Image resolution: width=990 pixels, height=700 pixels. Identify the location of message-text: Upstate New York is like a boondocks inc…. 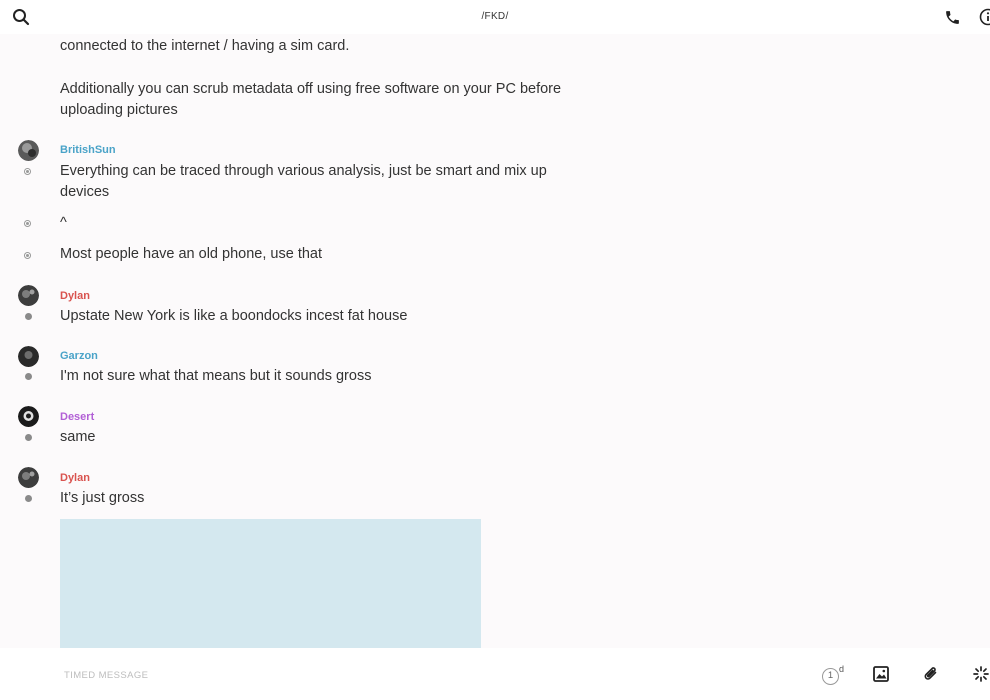
(234, 316).